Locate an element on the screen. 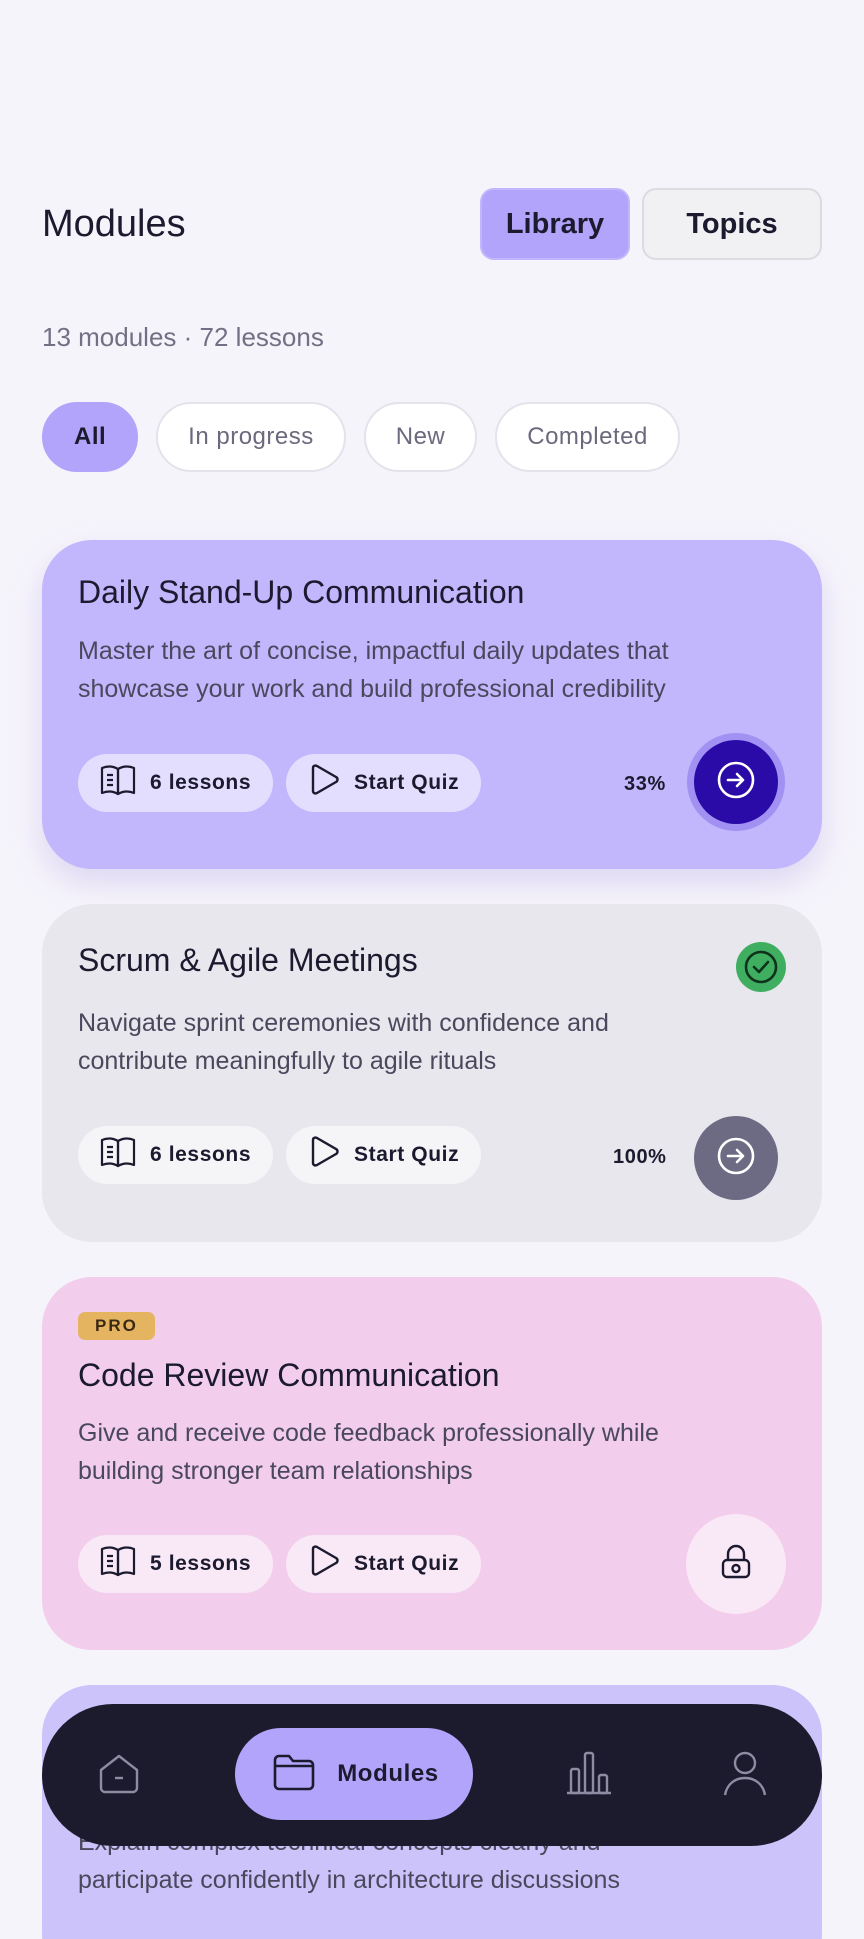 The width and height of the screenshot is (864, 1939). nav-profile is located at coordinates (745, 1775).